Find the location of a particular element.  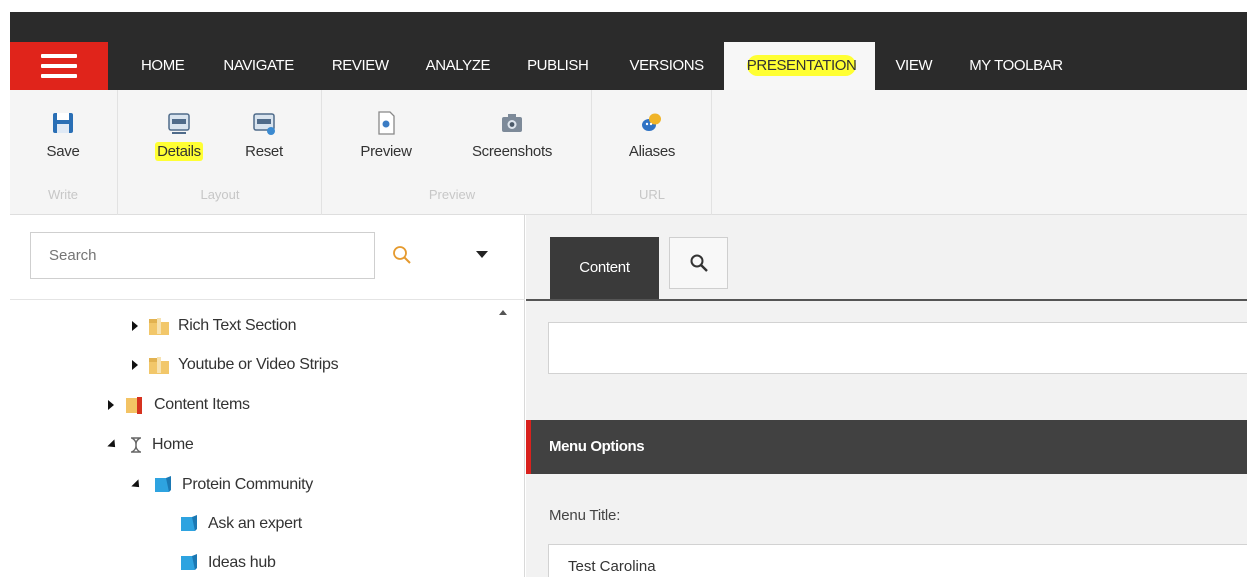

save-icon is located at coordinates (63, 123).